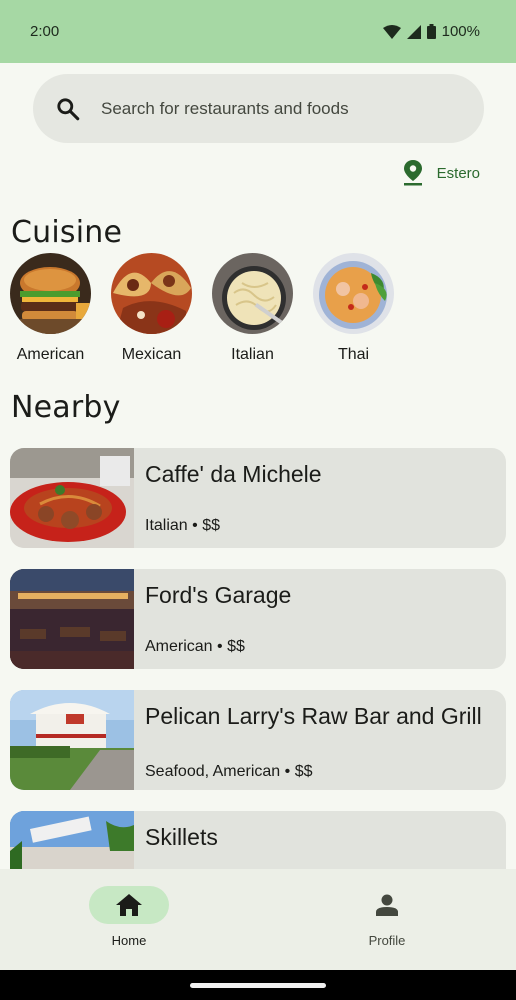  Describe the element at coordinates (460, 31) in the screenshot. I see `battery-percent: 100%` at that location.